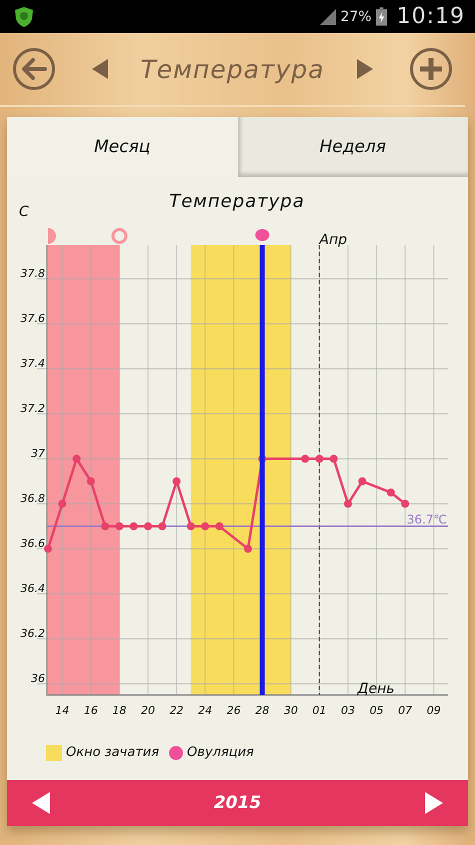 The width and height of the screenshot is (475, 845). What do you see at coordinates (333, 240) in the screenshot?
I see `month-label: Апр` at bounding box center [333, 240].